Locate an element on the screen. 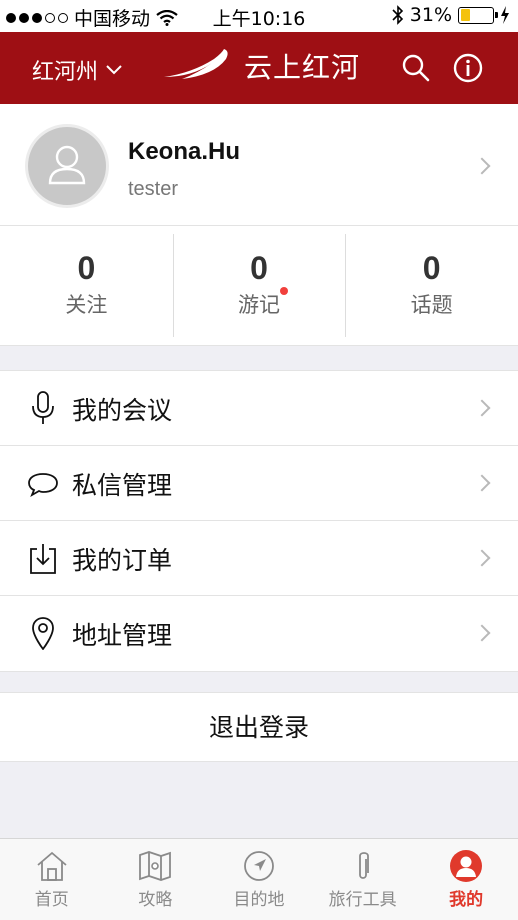  stats-row: 0 关注 0 游记 0 话题 is located at coordinates (259, 286).